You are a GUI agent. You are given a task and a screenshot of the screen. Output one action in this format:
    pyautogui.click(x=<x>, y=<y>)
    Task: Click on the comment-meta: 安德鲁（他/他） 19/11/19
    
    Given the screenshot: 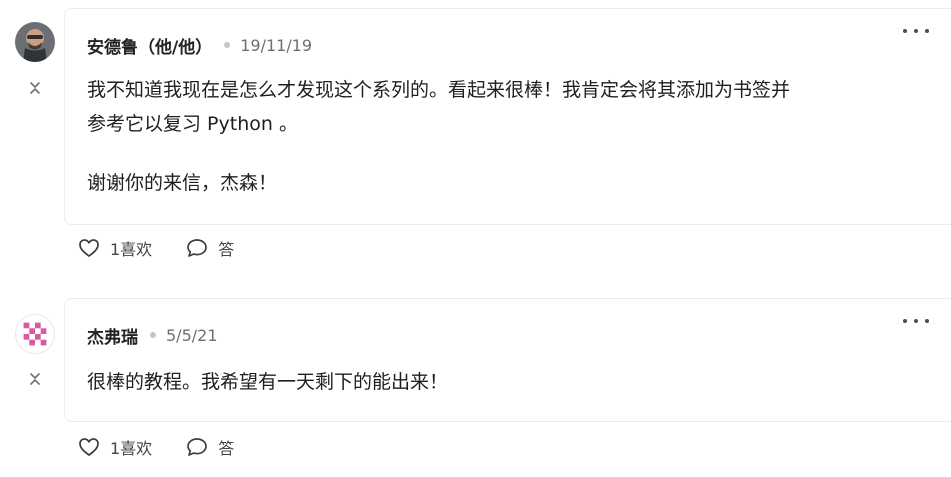 What is the action you would take?
    pyautogui.click(x=199, y=45)
    